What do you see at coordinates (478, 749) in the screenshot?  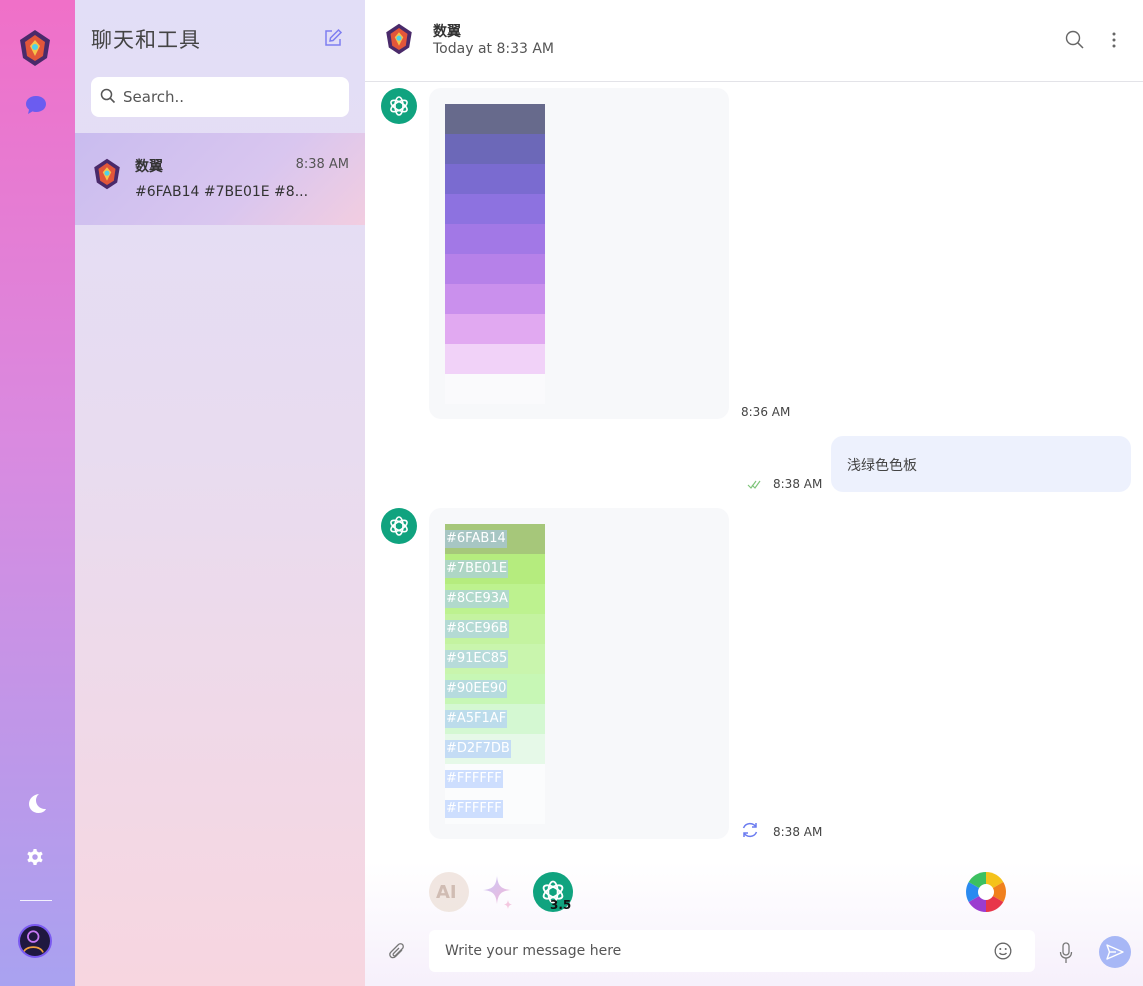 I see `swatch-label: #D2F7DB` at bounding box center [478, 749].